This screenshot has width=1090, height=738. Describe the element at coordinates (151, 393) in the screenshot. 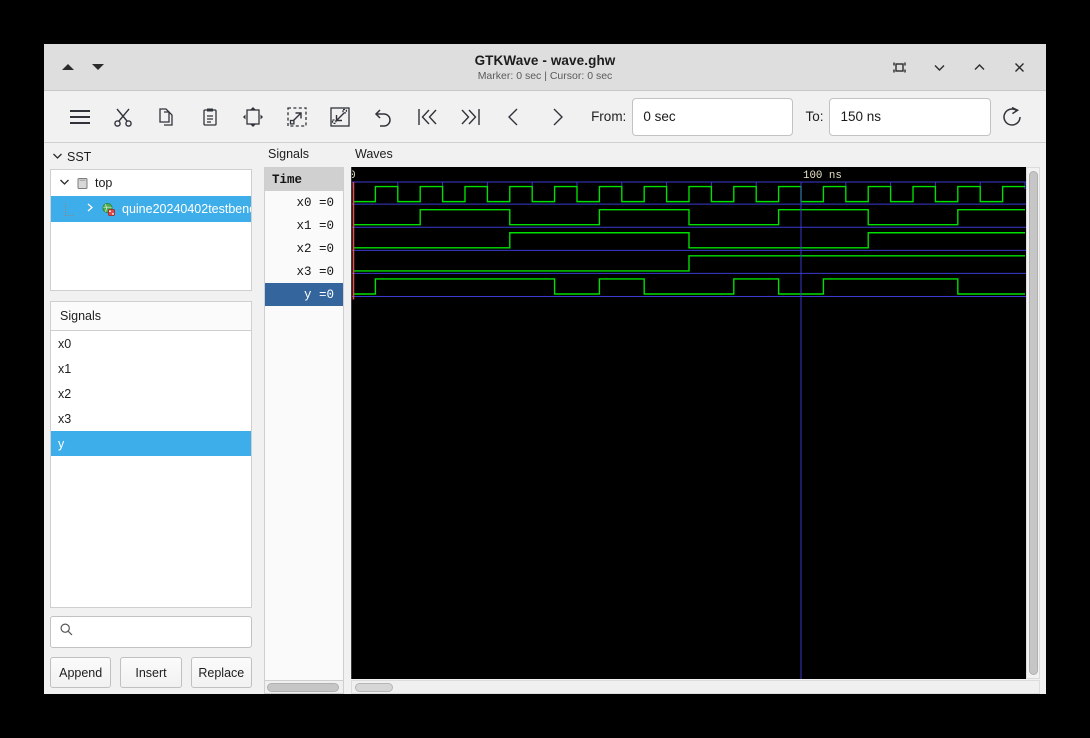

I see `list-item: x2` at that location.